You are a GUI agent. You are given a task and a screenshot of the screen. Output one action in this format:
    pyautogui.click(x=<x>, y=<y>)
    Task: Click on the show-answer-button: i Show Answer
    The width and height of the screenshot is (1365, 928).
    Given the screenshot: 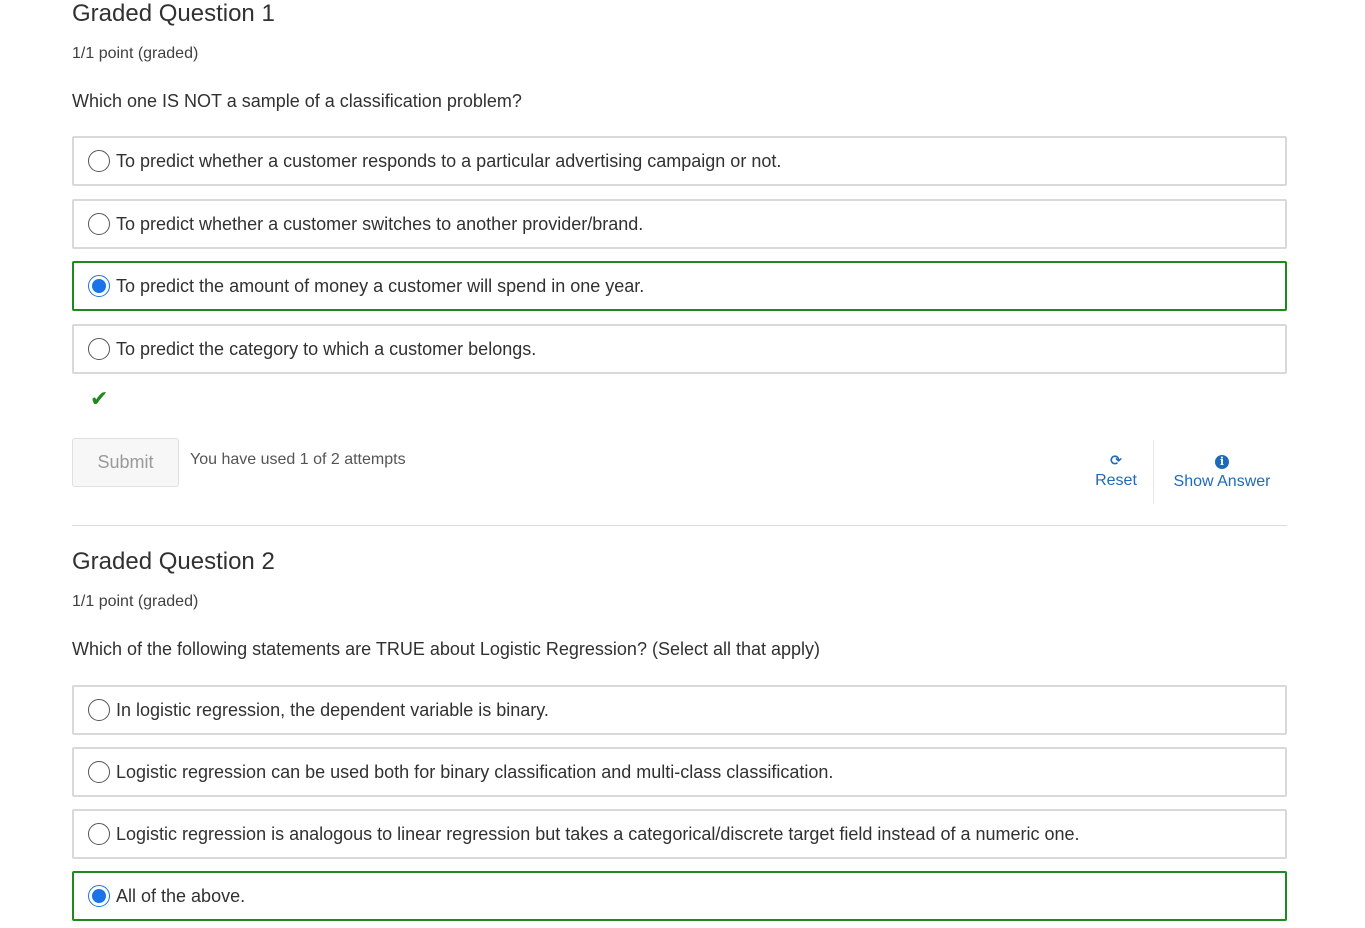 What is the action you would take?
    pyautogui.click(x=1222, y=471)
    